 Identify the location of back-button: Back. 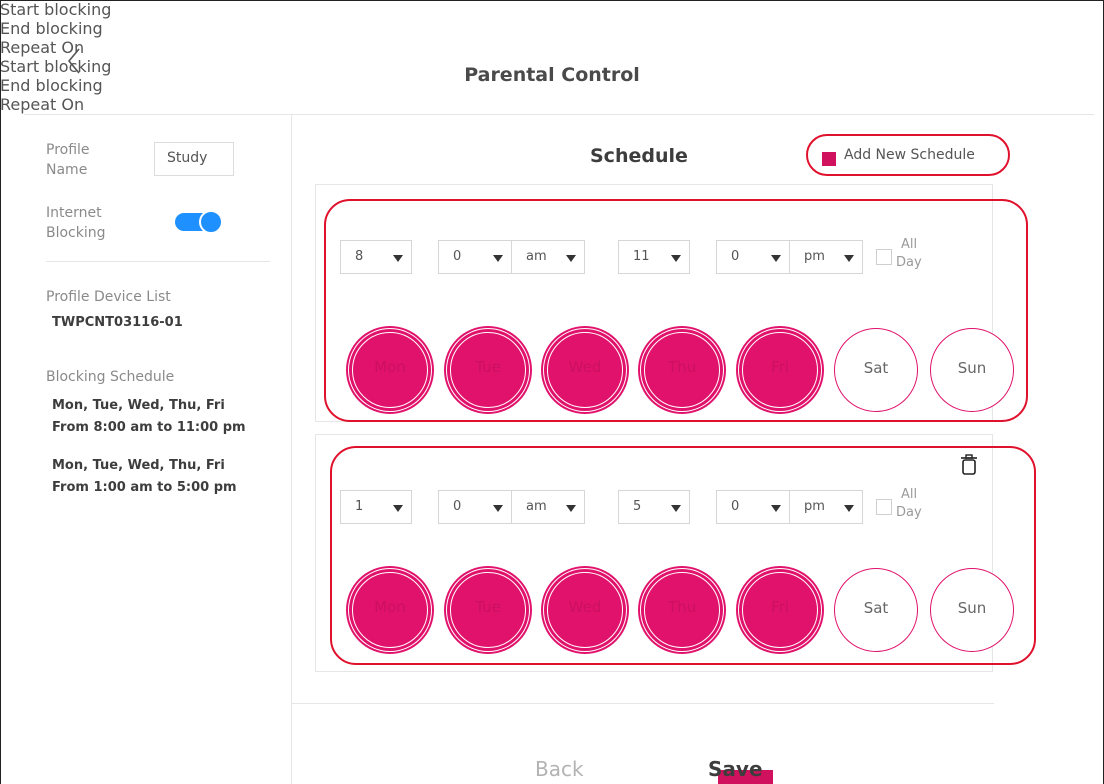
(559, 769).